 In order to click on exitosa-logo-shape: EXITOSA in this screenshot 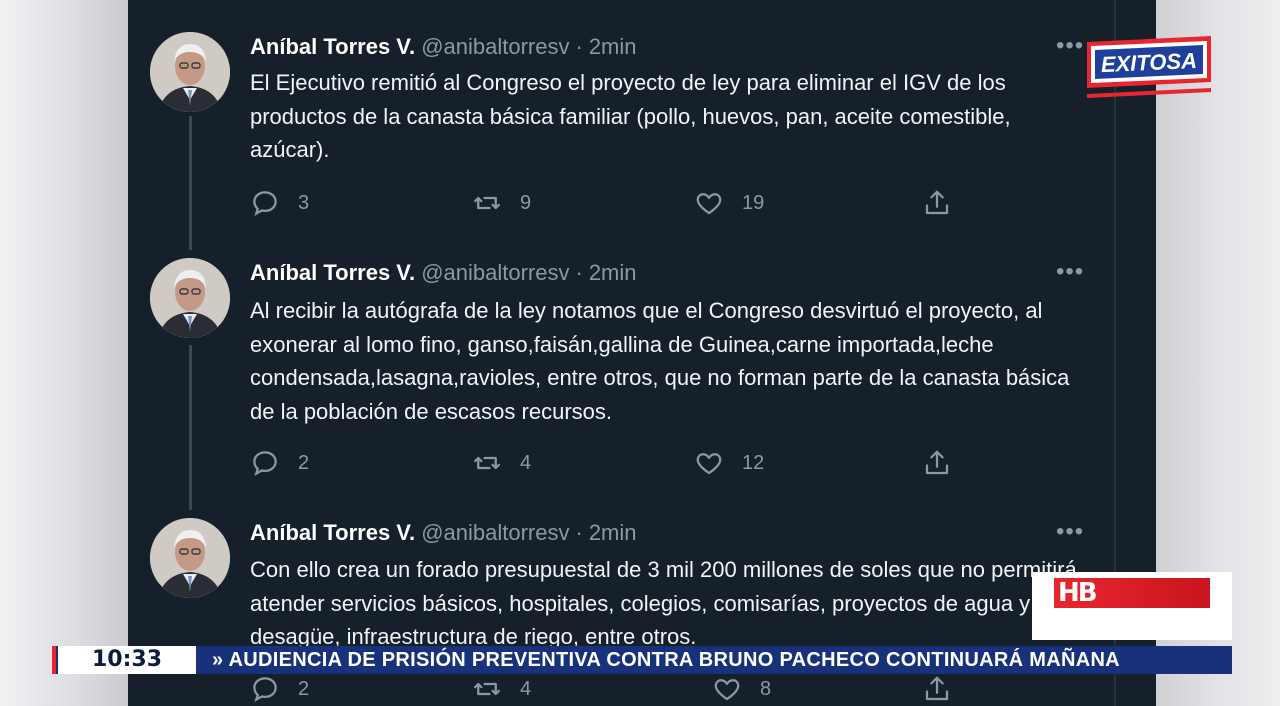, I will do `click(1149, 67)`.